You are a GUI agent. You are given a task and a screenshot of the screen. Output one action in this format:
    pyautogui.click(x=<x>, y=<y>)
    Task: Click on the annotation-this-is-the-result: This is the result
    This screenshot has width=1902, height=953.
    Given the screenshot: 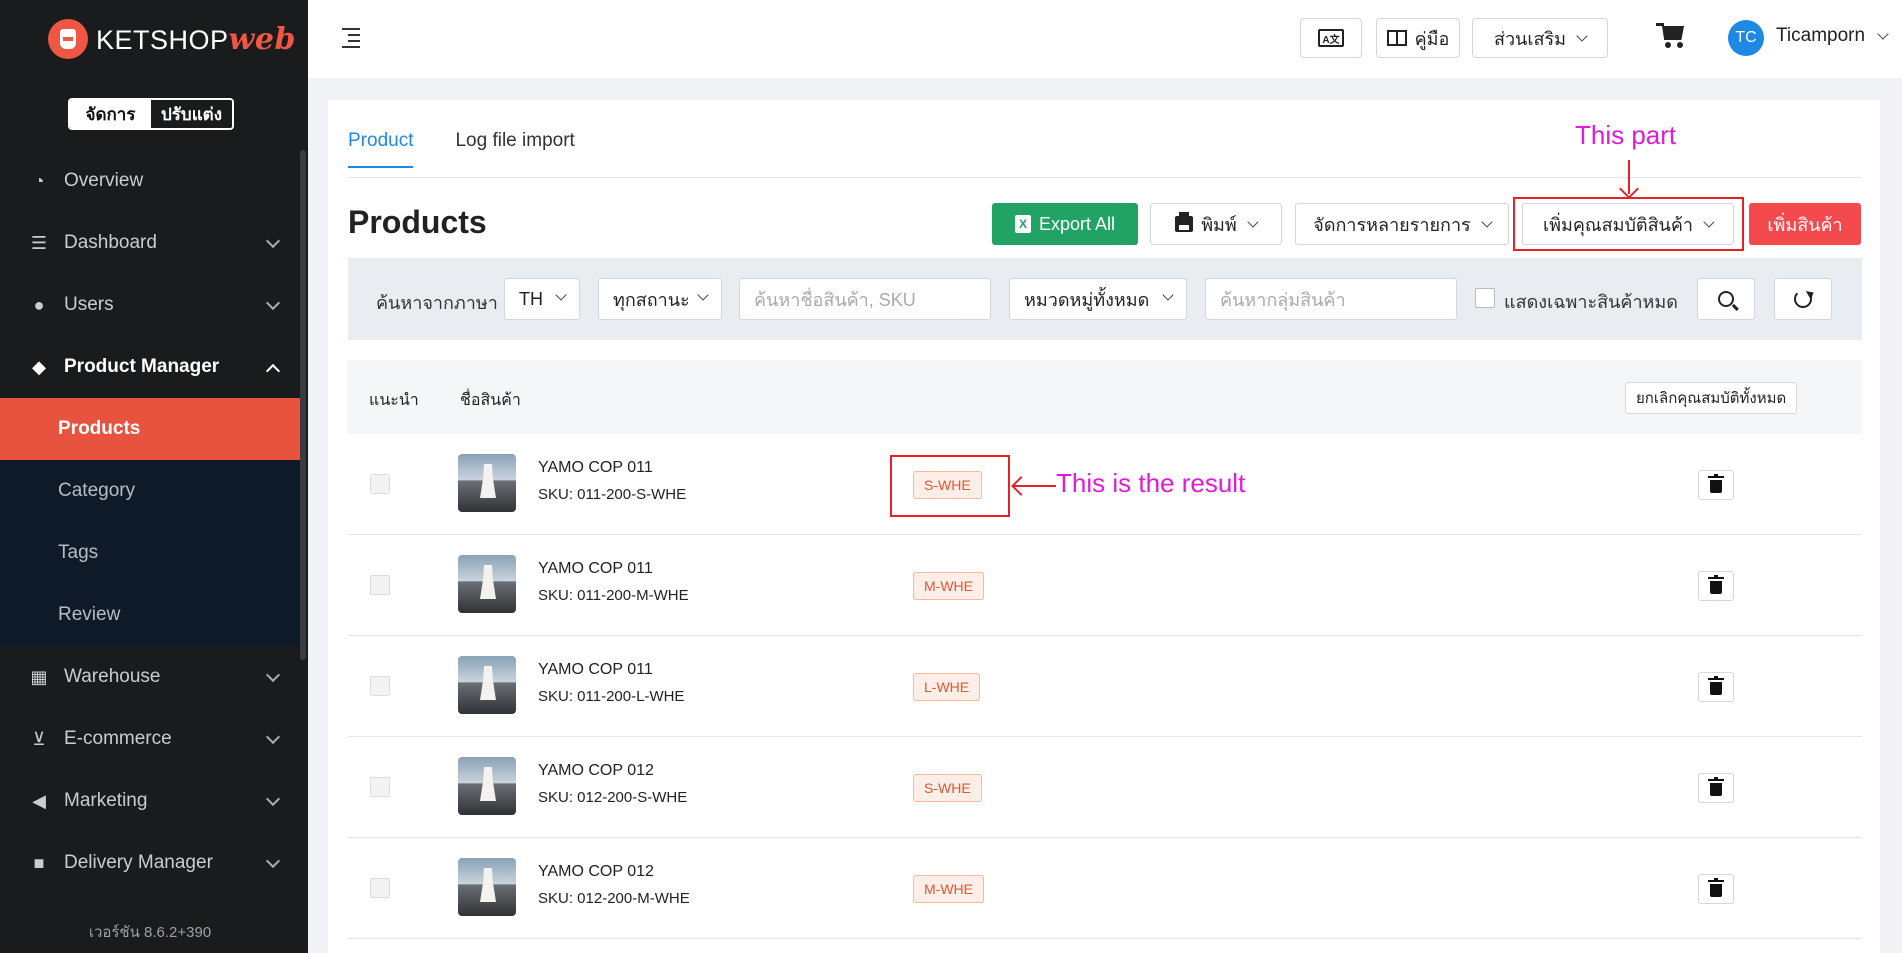 What is the action you would take?
    pyautogui.click(x=1151, y=483)
    